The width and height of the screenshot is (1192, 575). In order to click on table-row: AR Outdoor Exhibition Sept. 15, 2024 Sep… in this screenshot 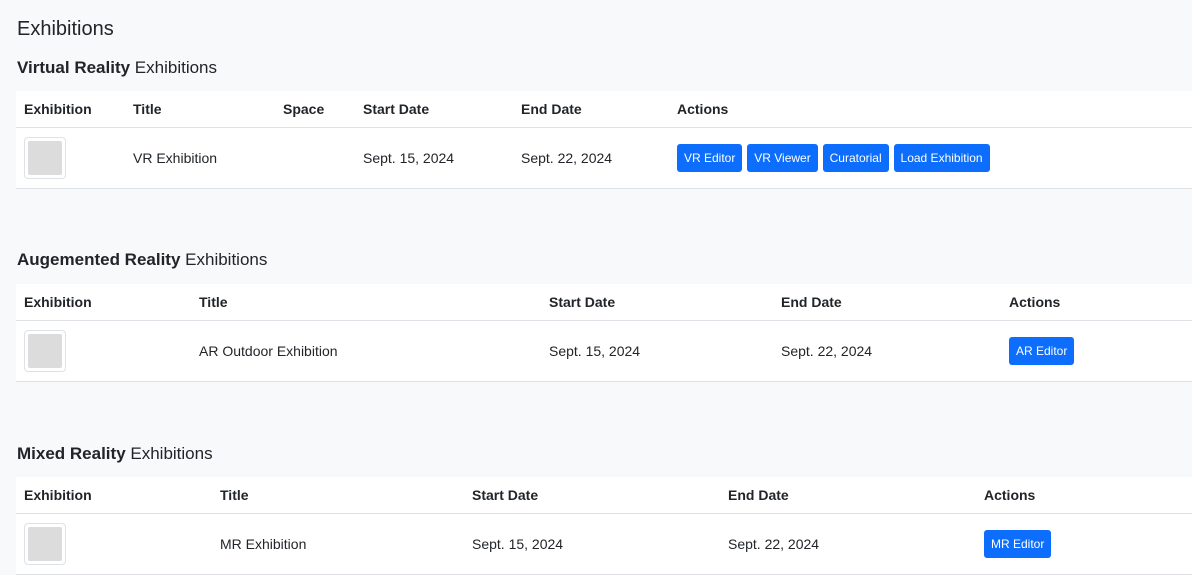, I will do `click(604, 351)`.